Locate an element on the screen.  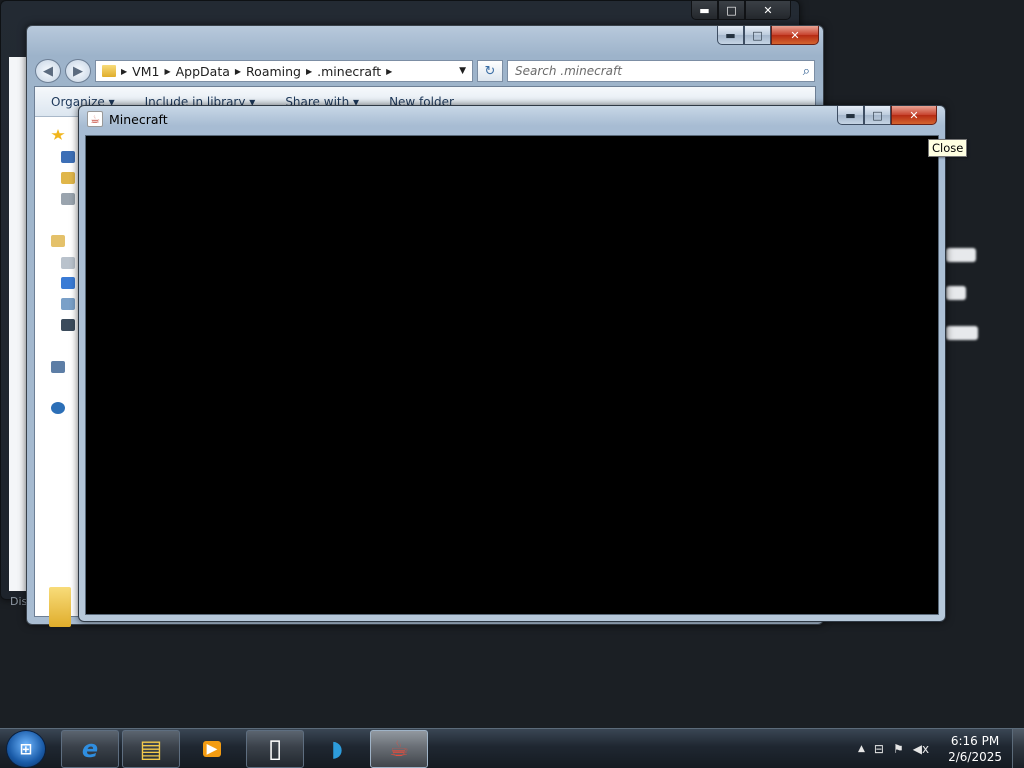
navigation-pane is located at coordinates (57, 372).